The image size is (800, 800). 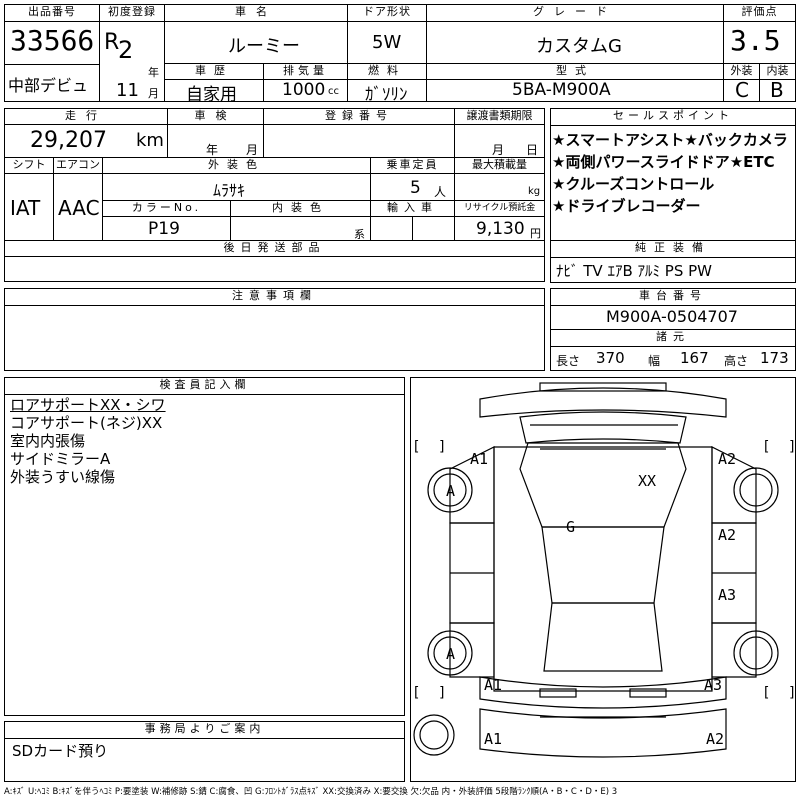 What do you see at coordinates (60, 751) in the screenshot?
I see `office-value: SDカード預り` at bounding box center [60, 751].